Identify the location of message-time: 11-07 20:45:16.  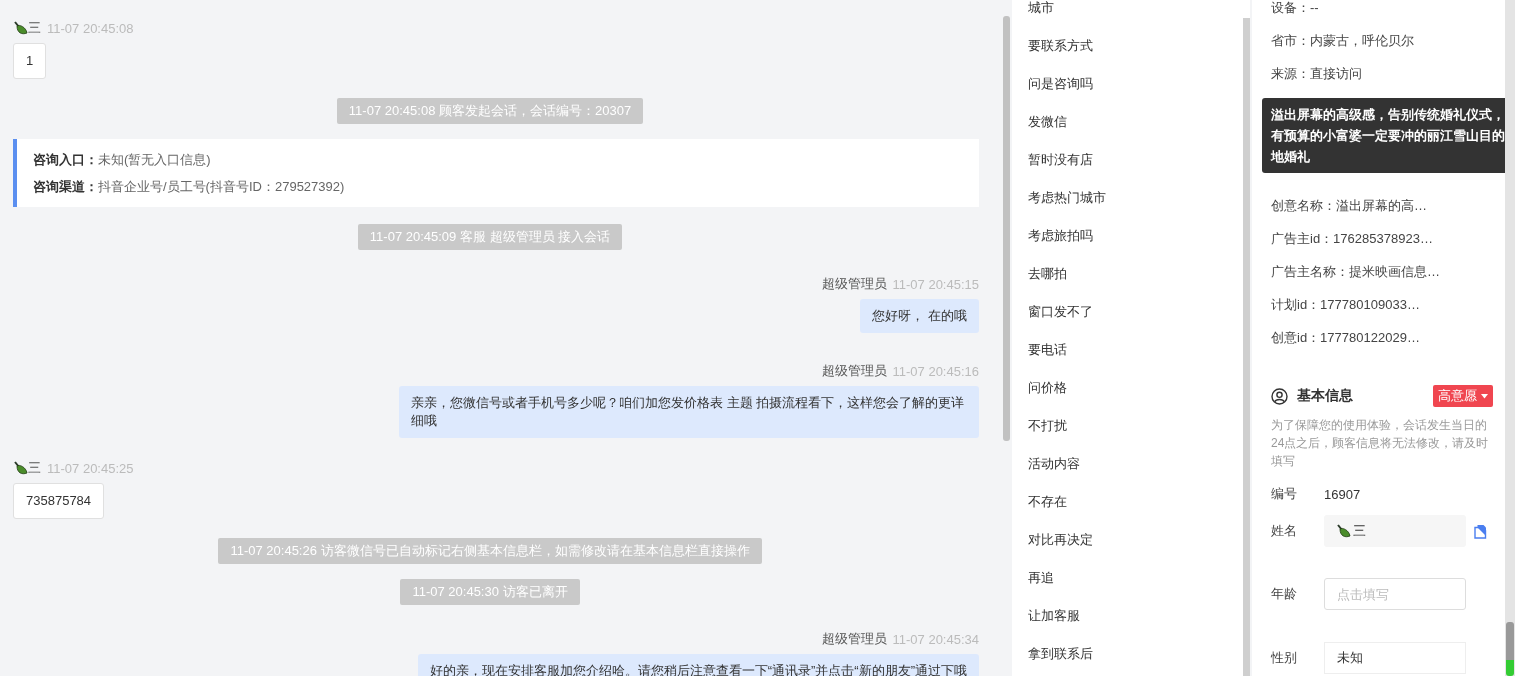
(935, 371).